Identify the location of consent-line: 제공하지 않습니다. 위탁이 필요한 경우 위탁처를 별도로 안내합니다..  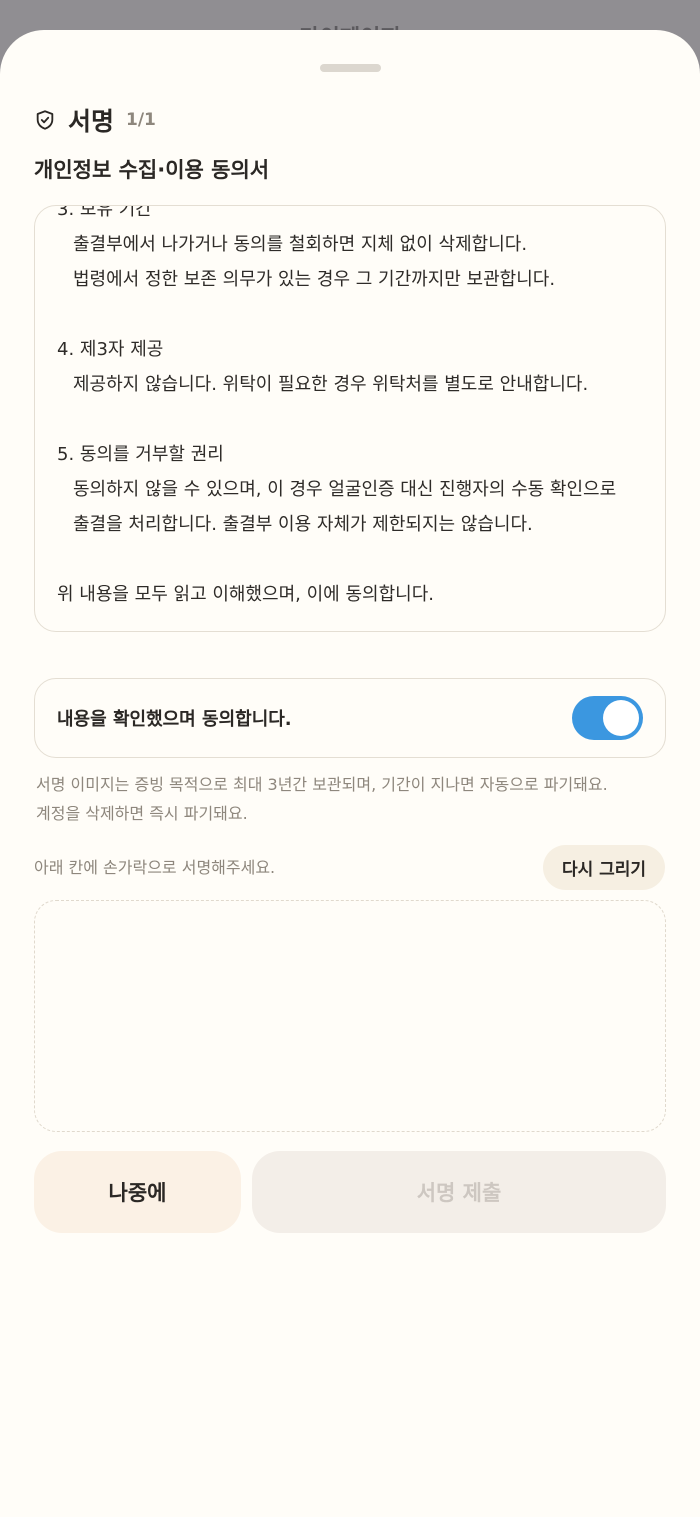
(331, 384).